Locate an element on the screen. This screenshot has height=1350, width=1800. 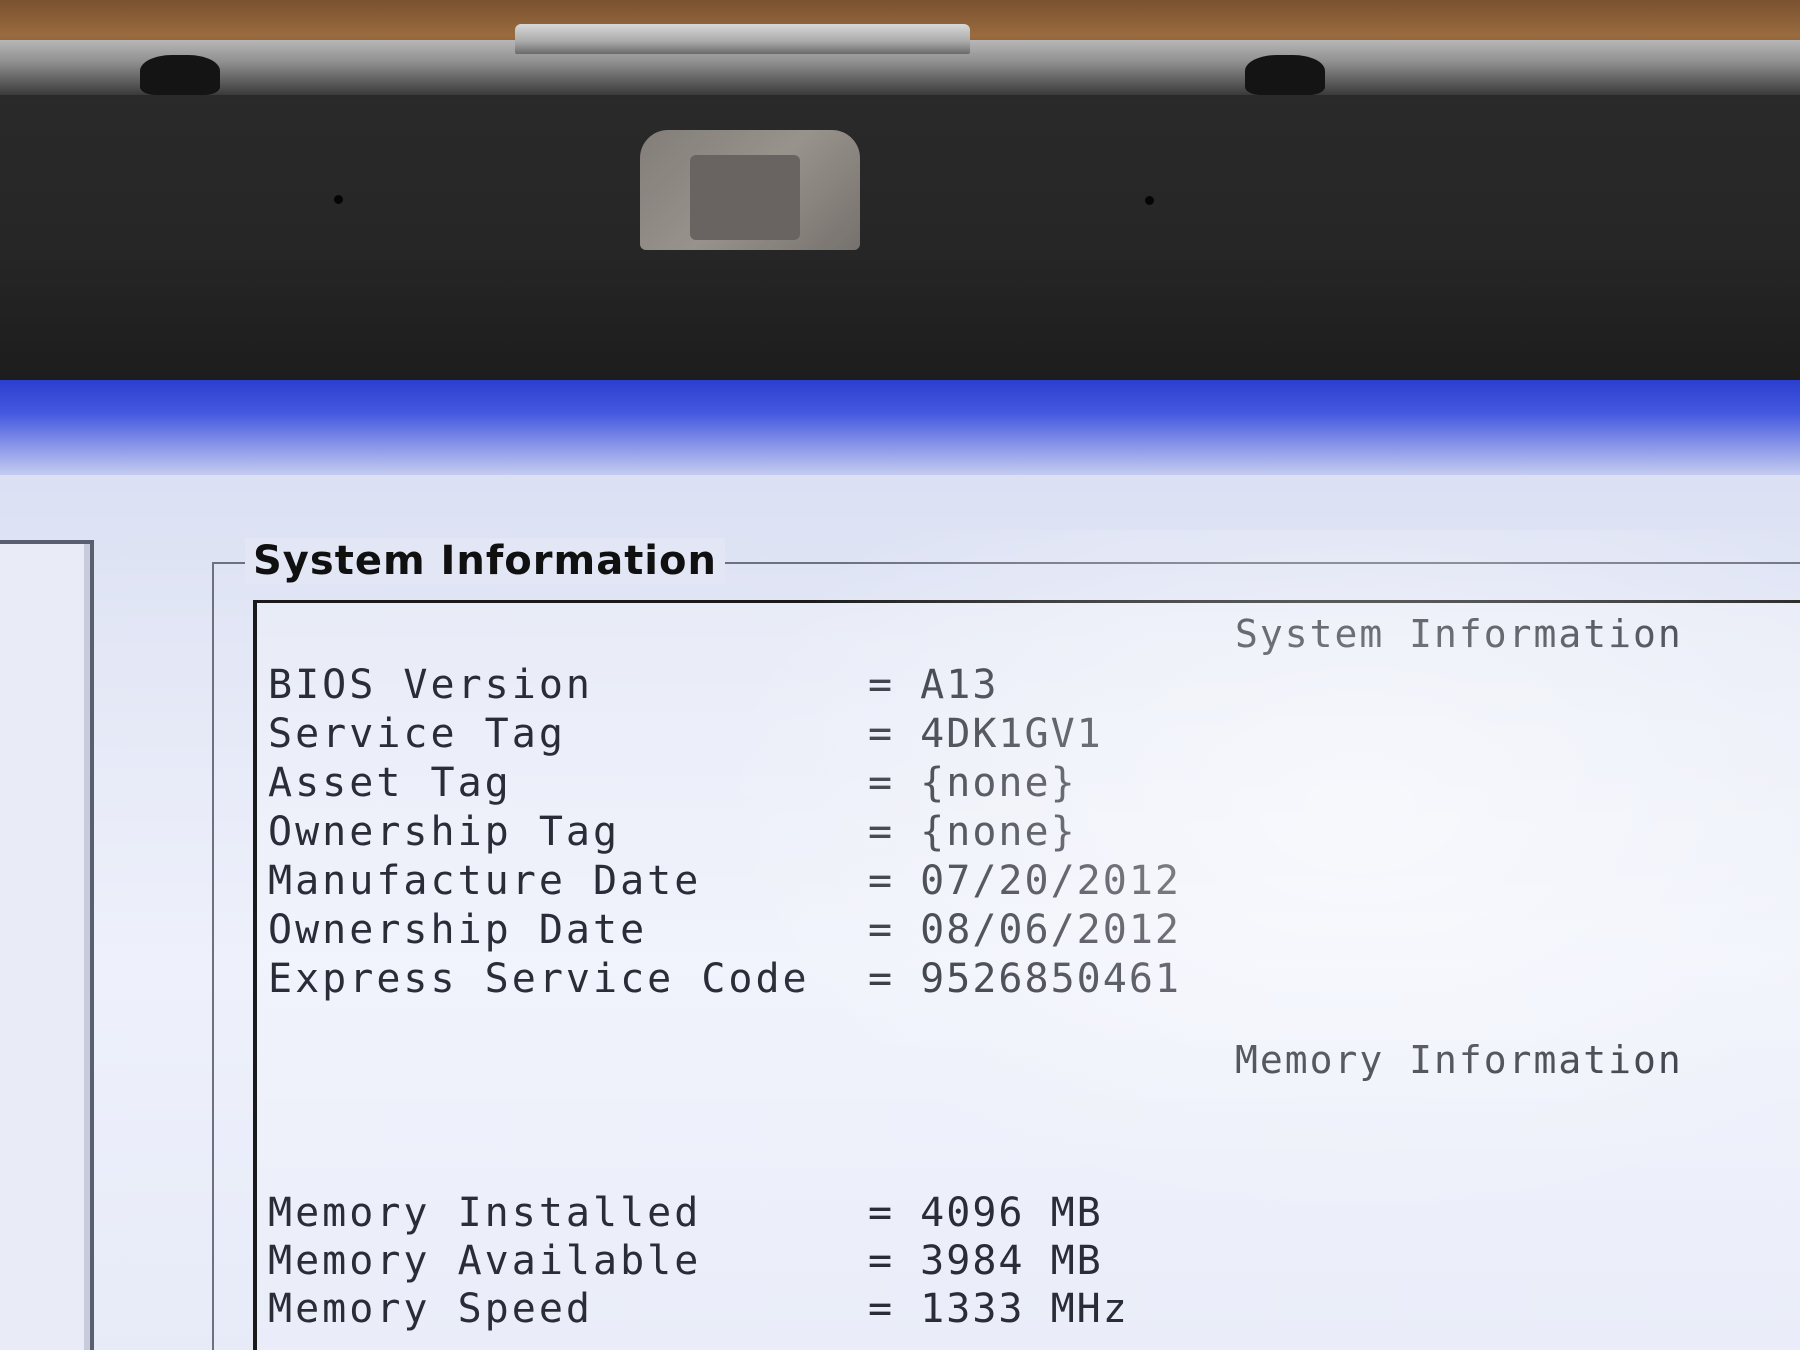
row-value: = 9526850461 is located at coordinates (1024, 979).